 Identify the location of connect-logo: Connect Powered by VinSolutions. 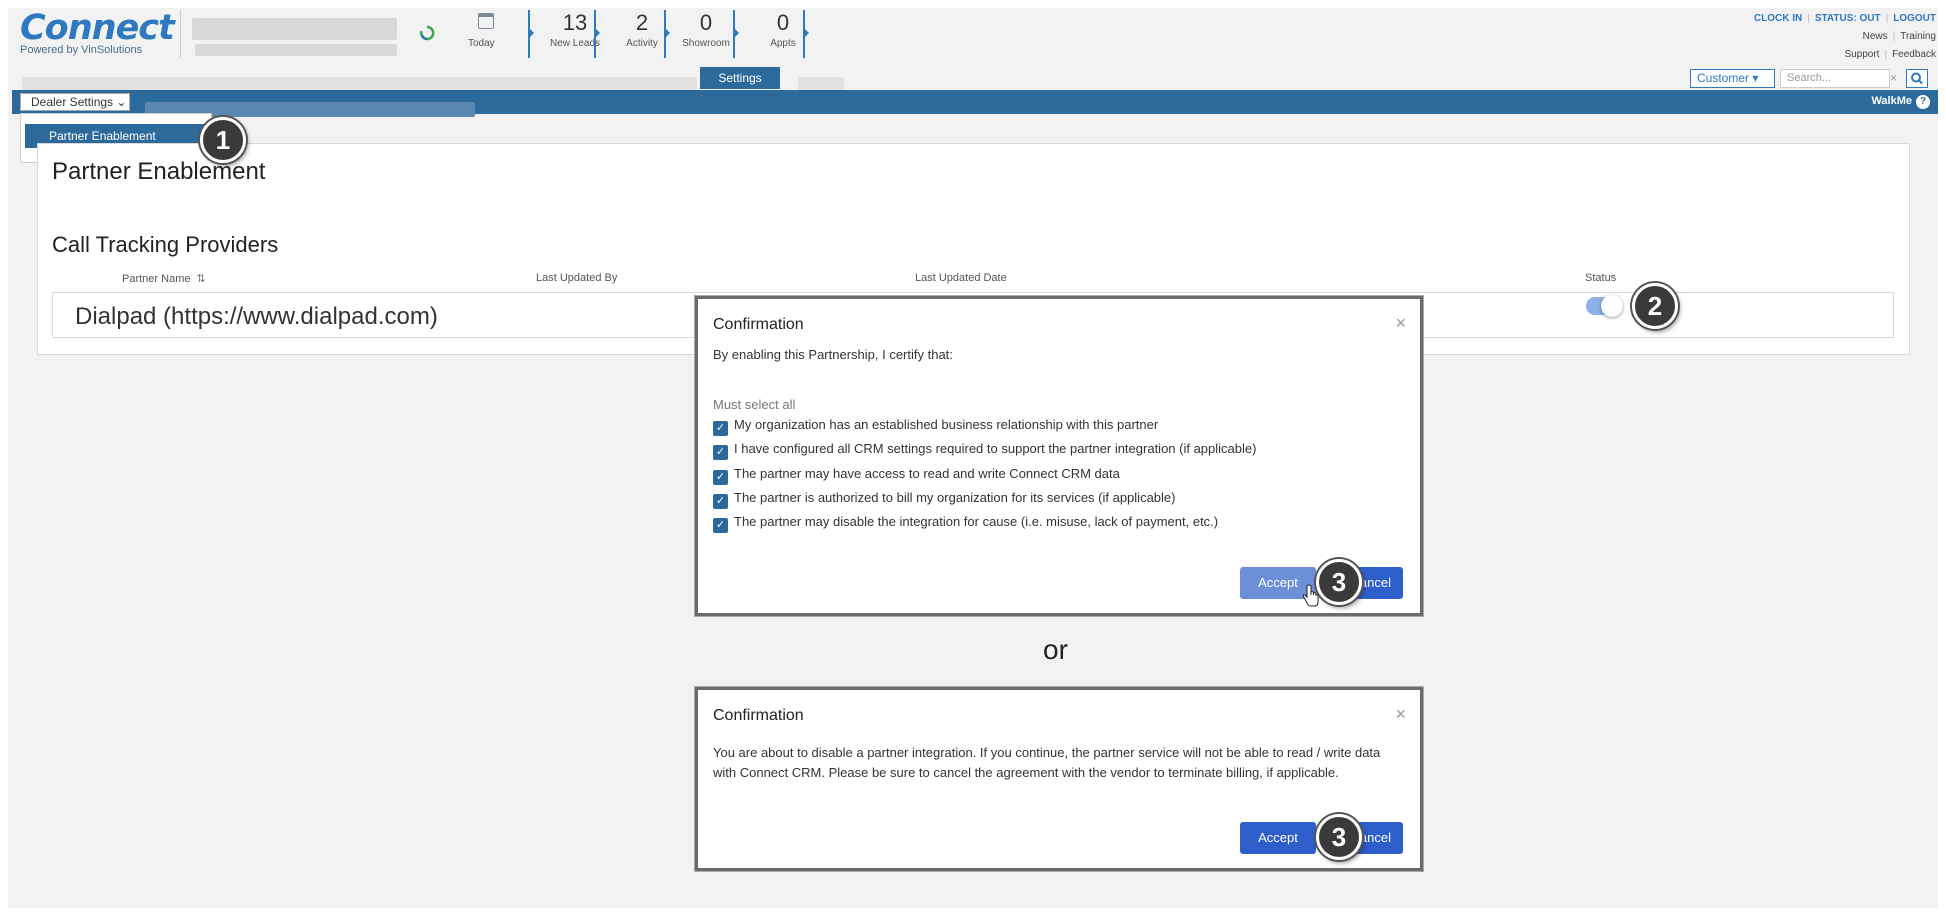
(97, 32).